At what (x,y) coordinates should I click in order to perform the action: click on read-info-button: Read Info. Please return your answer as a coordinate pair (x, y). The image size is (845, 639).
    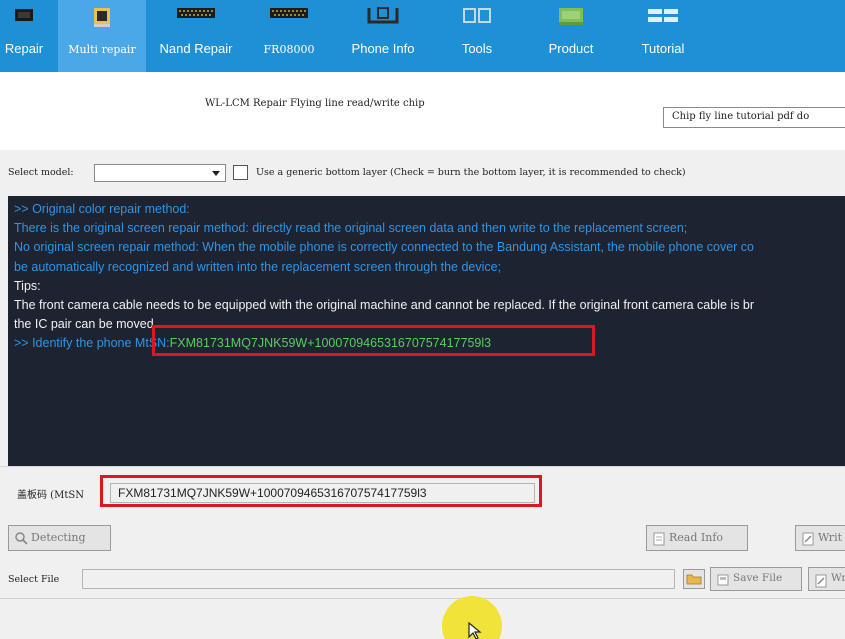
    Looking at the image, I should click on (697, 538).